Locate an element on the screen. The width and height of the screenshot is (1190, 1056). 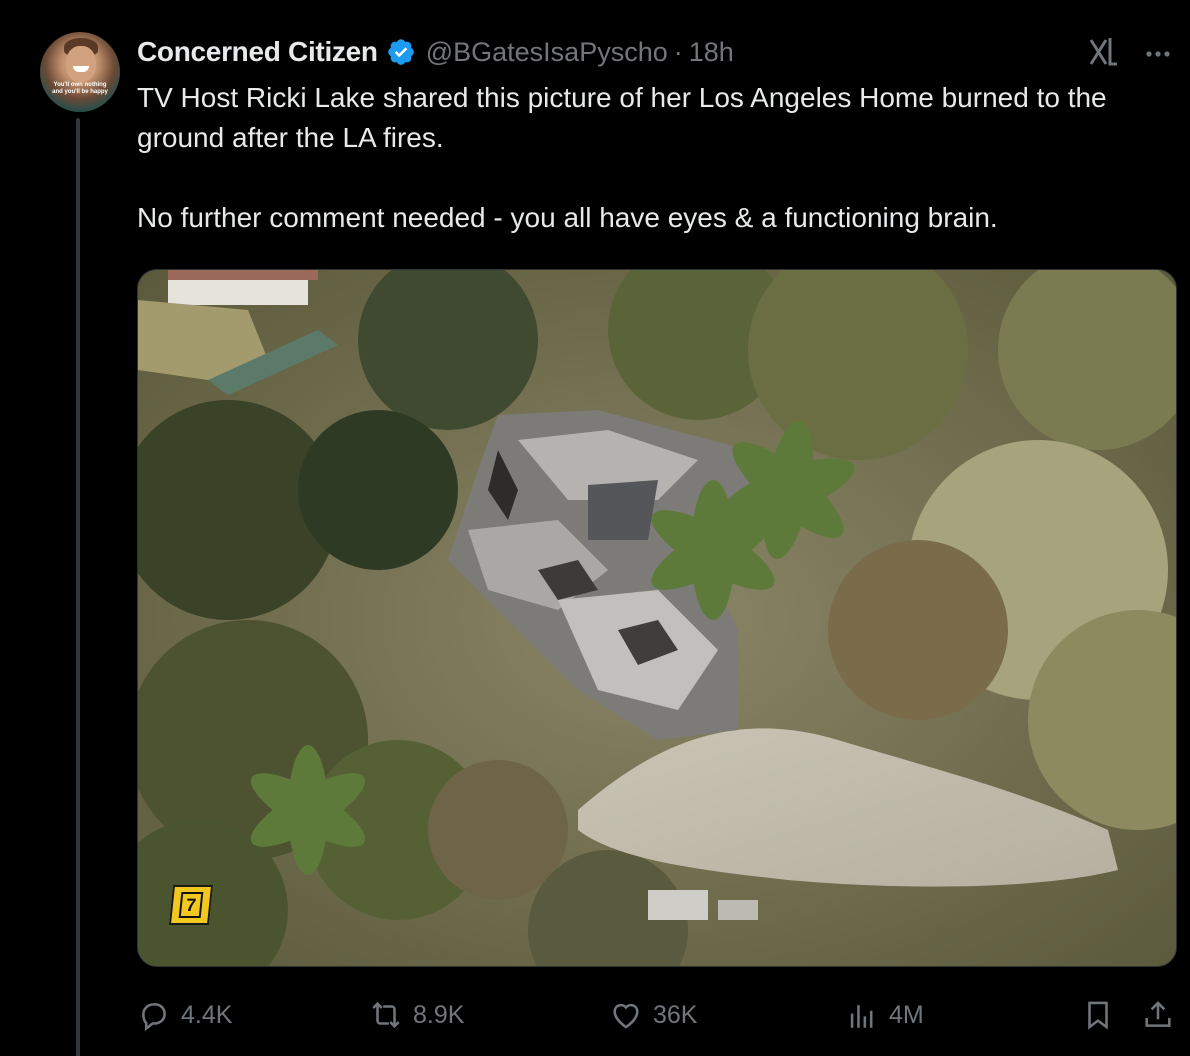
views-count: 4M is located at coordinates (906, 1014).